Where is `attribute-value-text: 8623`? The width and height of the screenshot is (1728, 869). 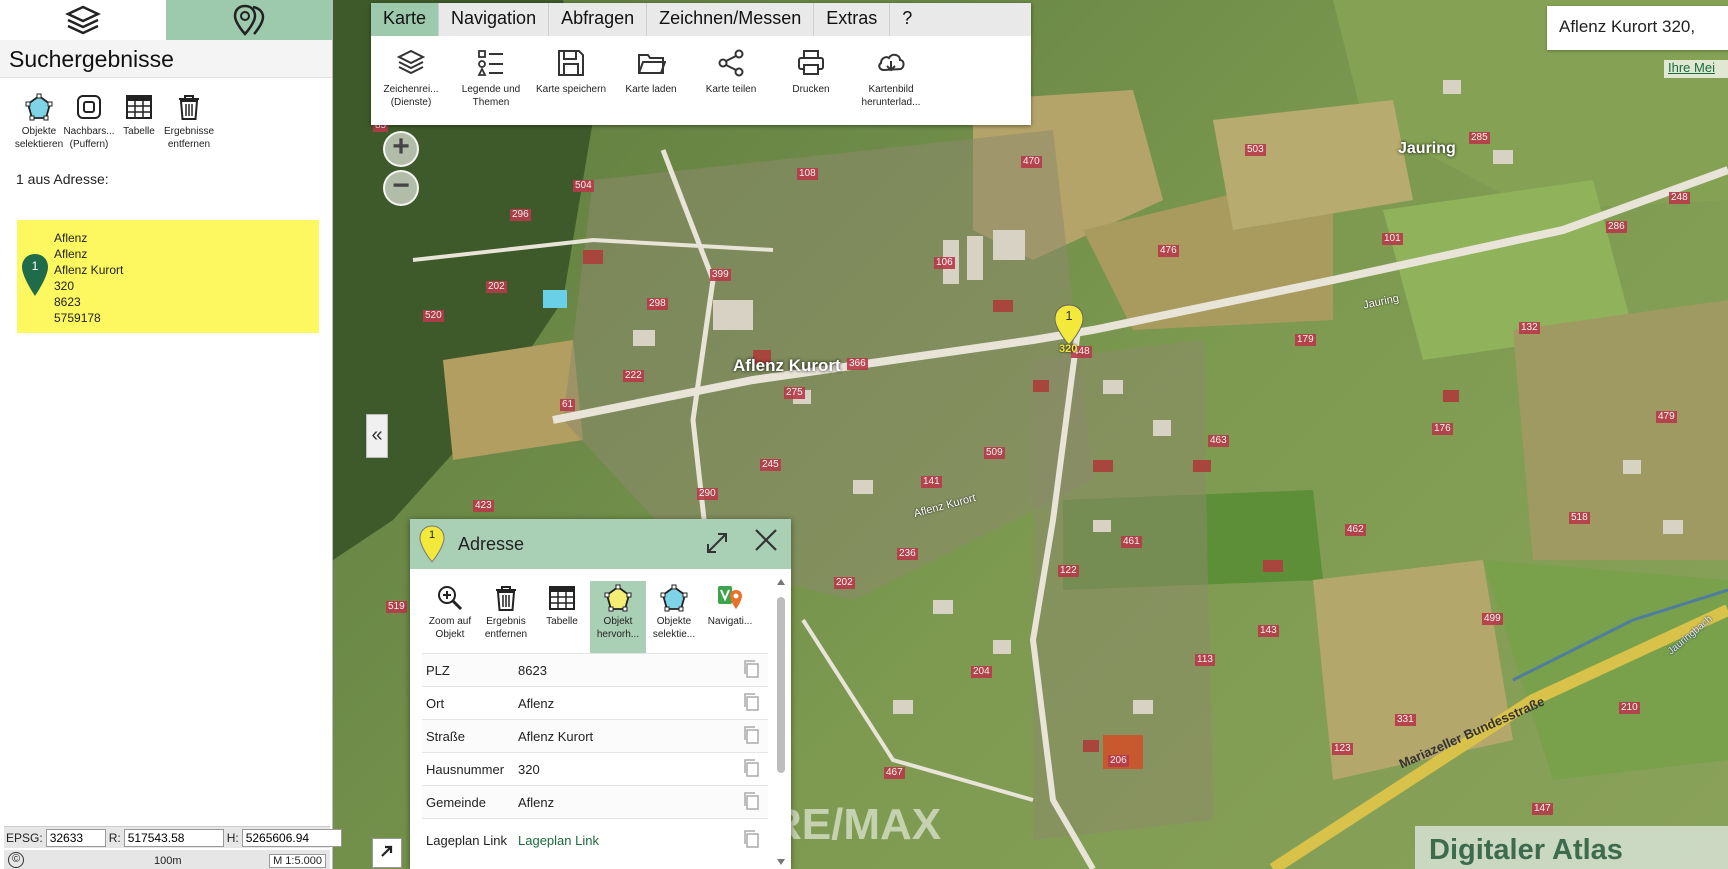 attribute-value-text: 8623 is located at coordinates (532, 670).